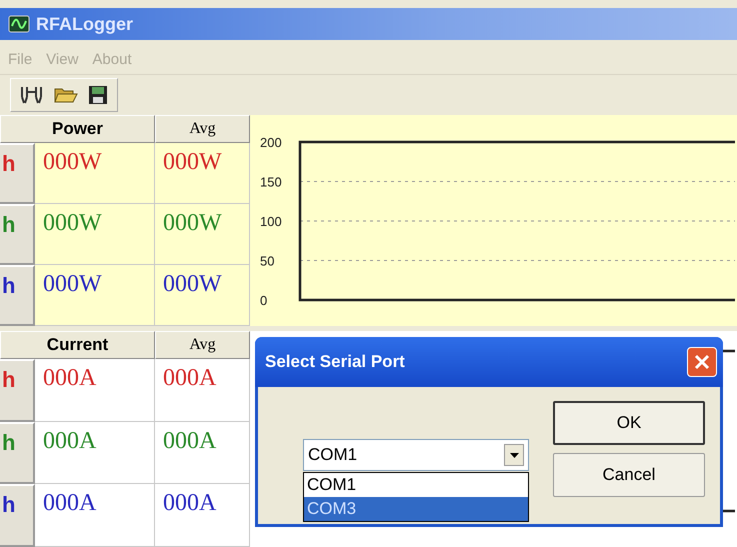 This screenshot has height=547, width=737. What do you see at coordinates (19, 24) in the screenshot?
I see `app-icon` at bounding box center [19, 24].